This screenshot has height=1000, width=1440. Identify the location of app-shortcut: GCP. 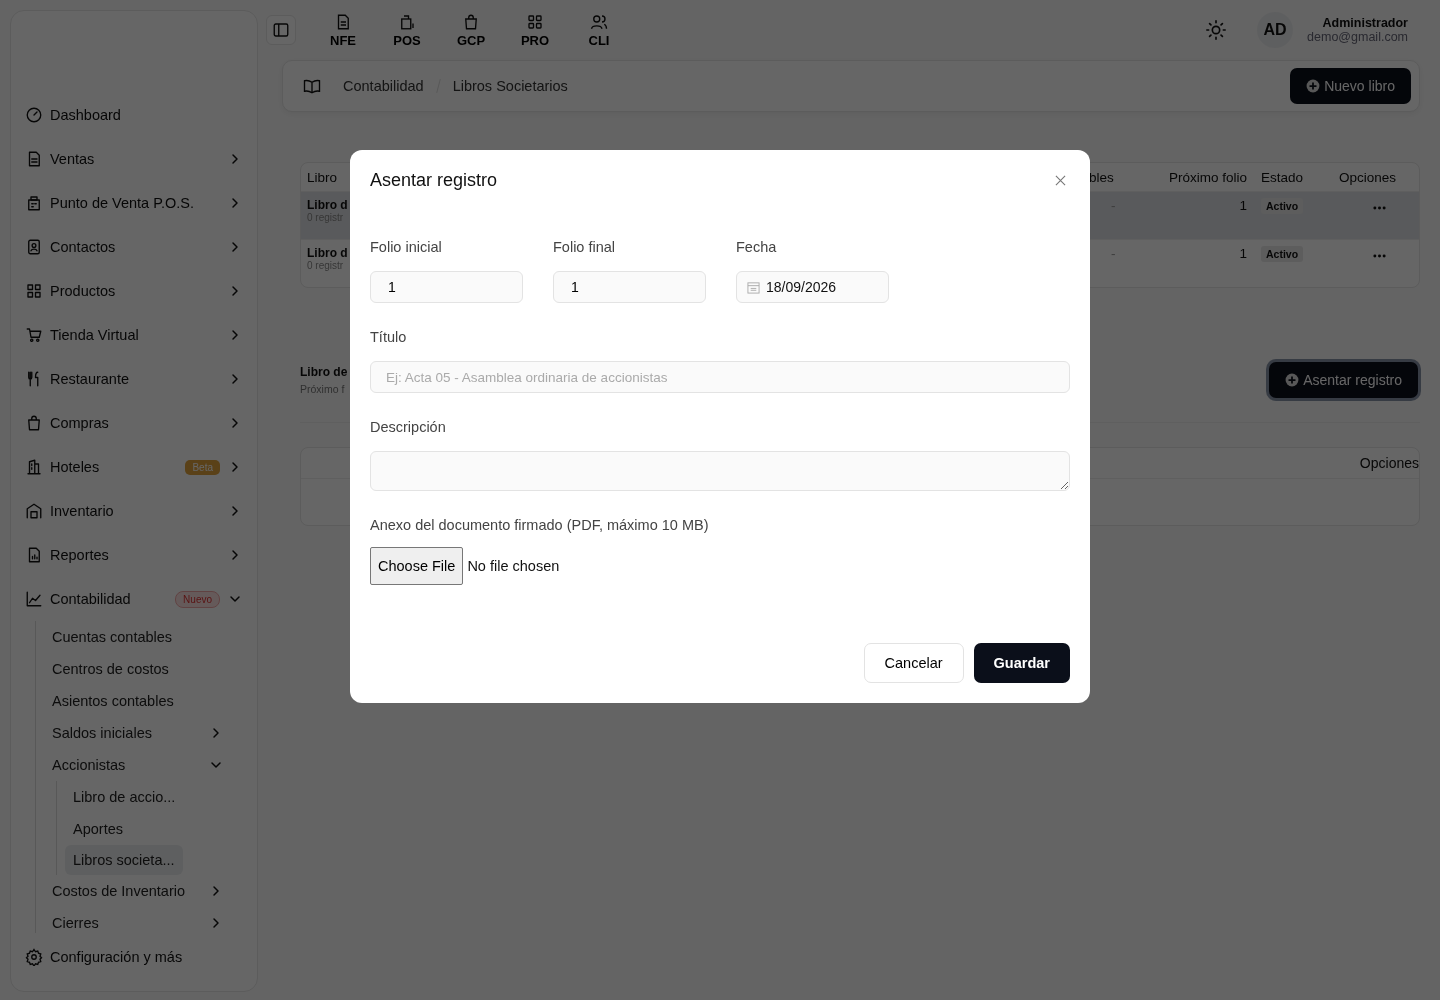
(471, 30).